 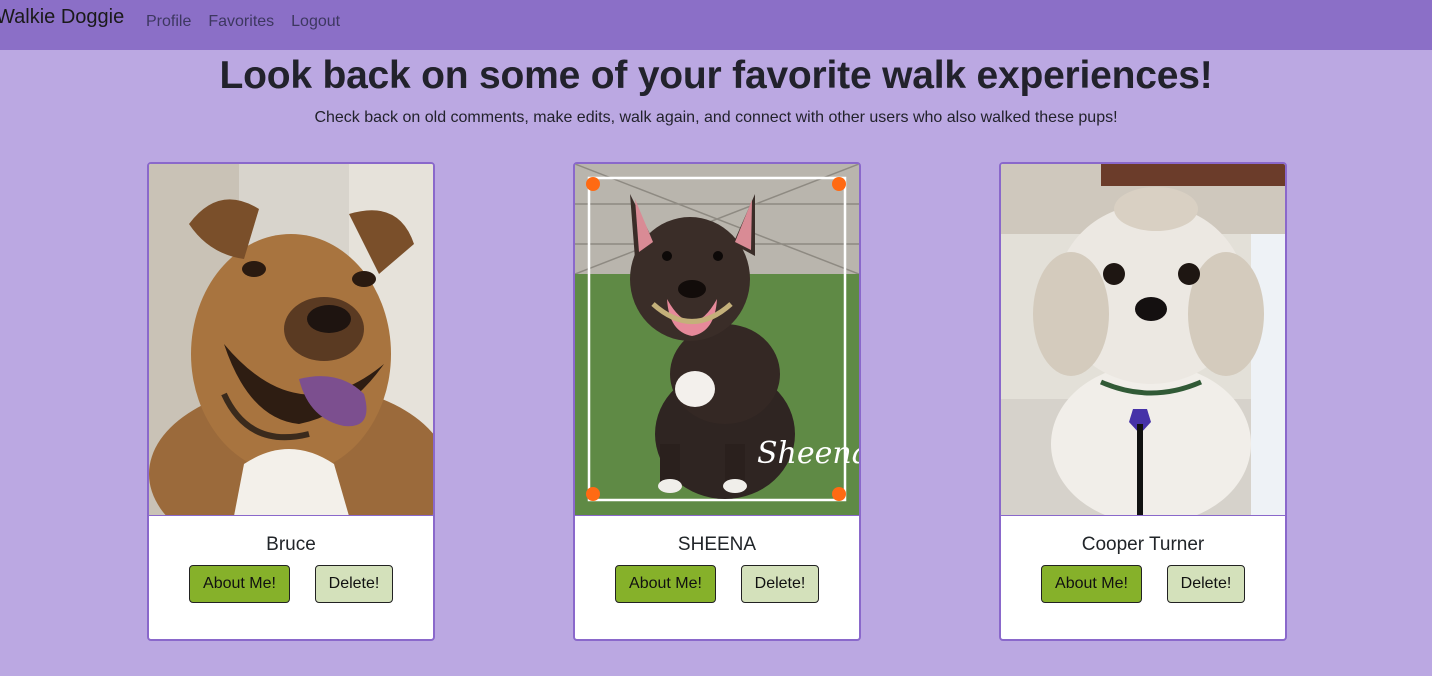 I want to click on dog-photo-cooper-turner, so click(x=1143, y=340).